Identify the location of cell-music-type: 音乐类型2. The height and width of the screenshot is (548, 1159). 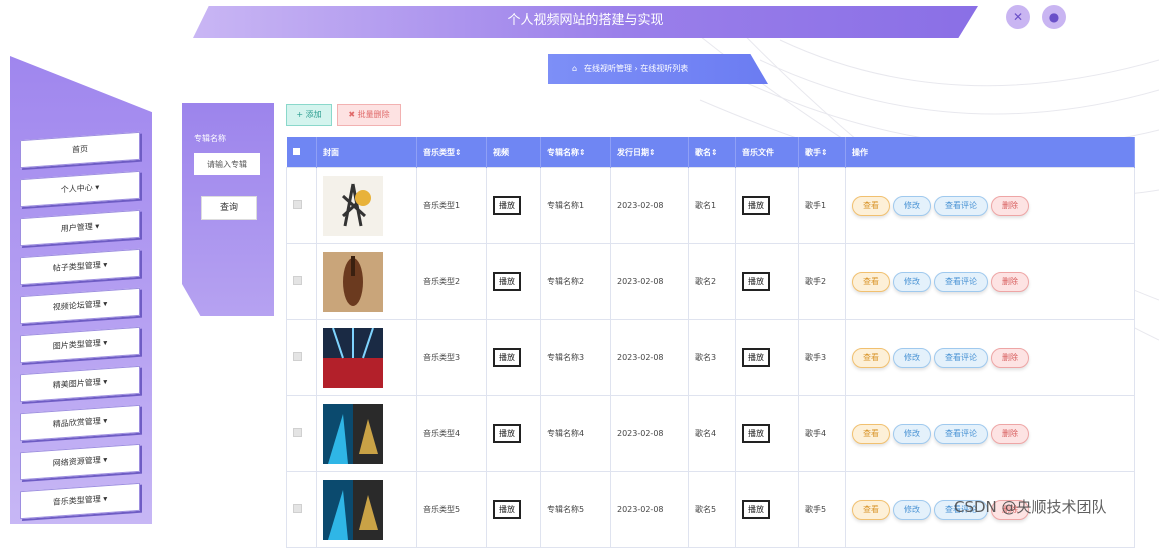
(451, 281).